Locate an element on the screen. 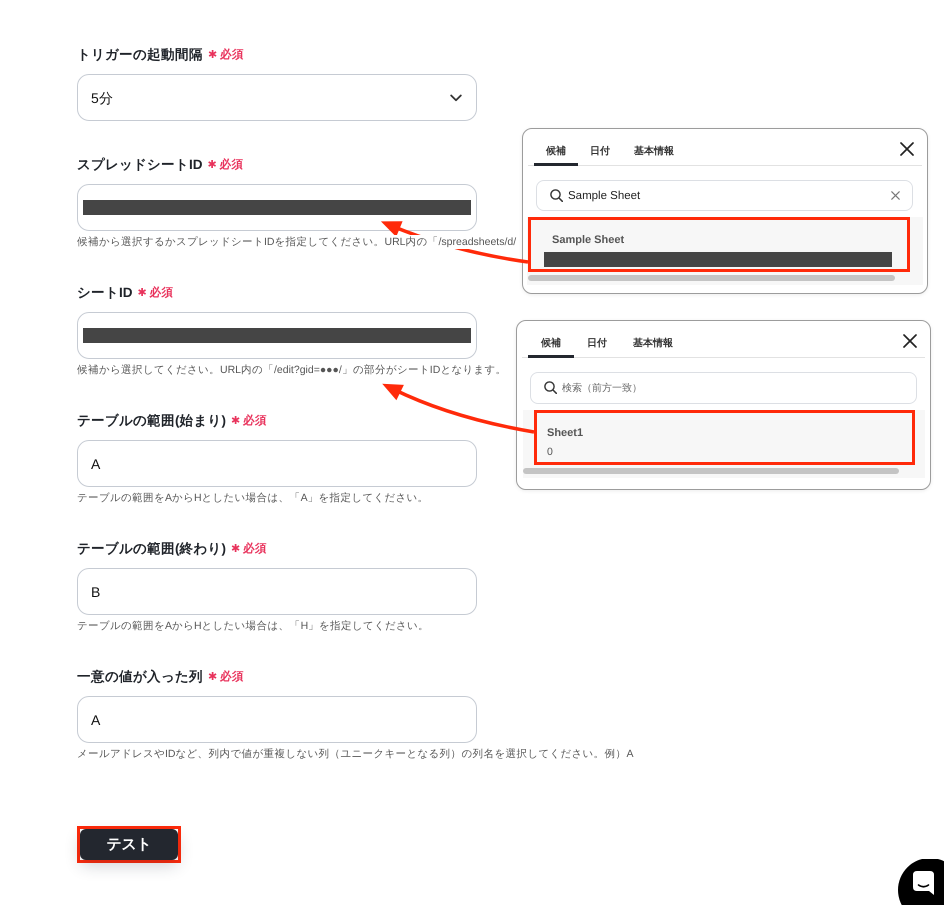 Image resolution: width=944 pixels, height=905 pixels. field-label: シートID is located at coordinates (104, 293).